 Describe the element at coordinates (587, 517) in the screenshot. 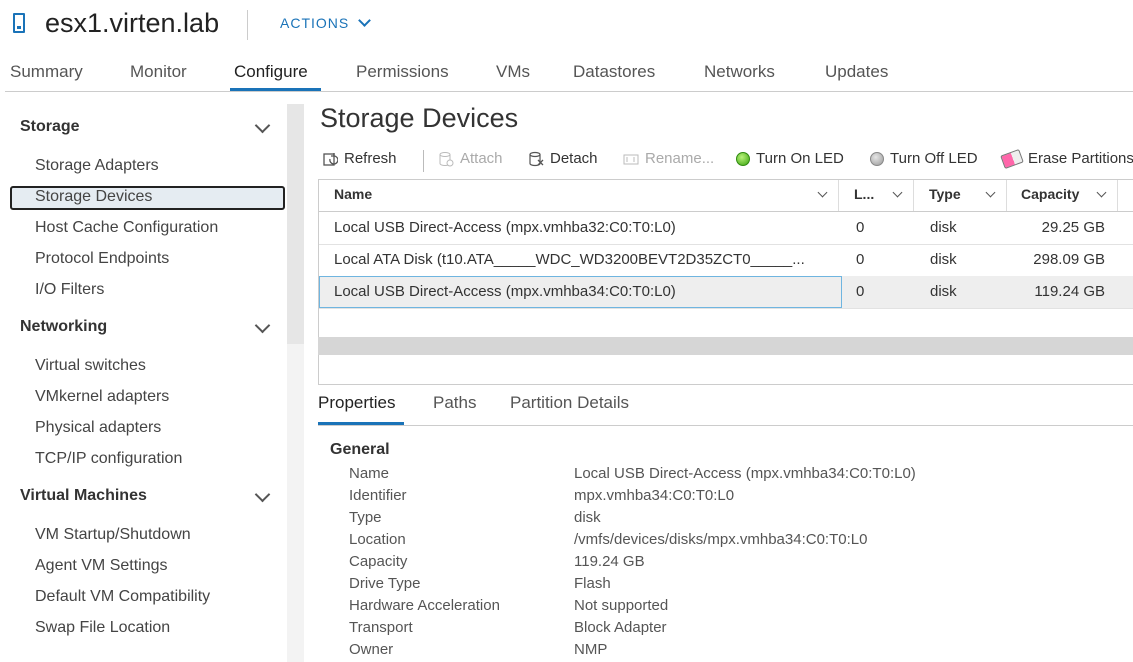

I see `property-value: disk` at that location.